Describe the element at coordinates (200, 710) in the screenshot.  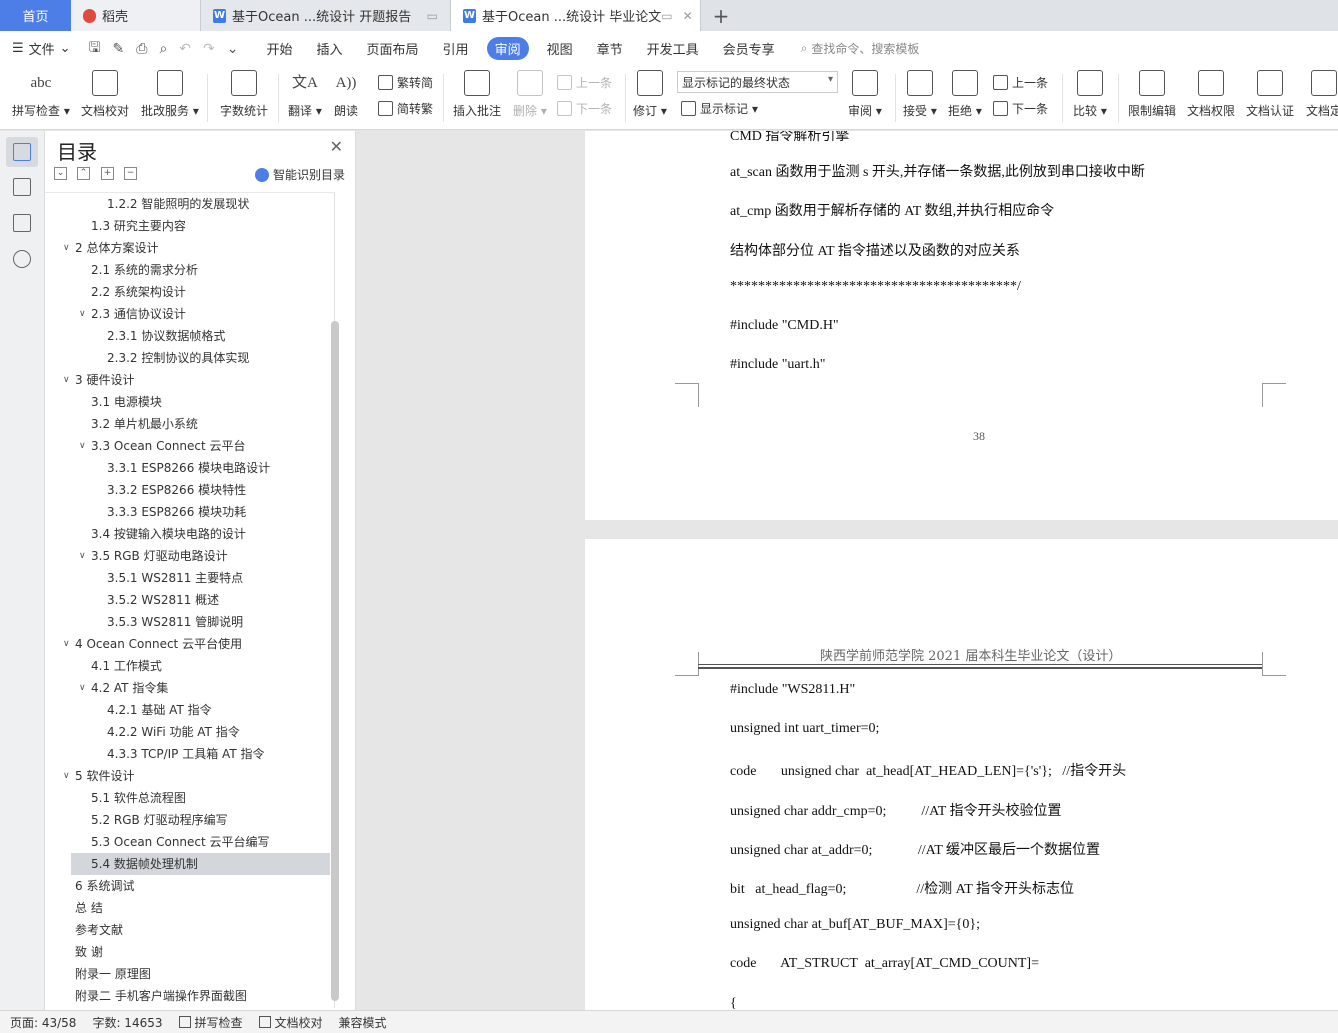
I see `toc-item: 4.2.1 基础 AT 指令` at that location.